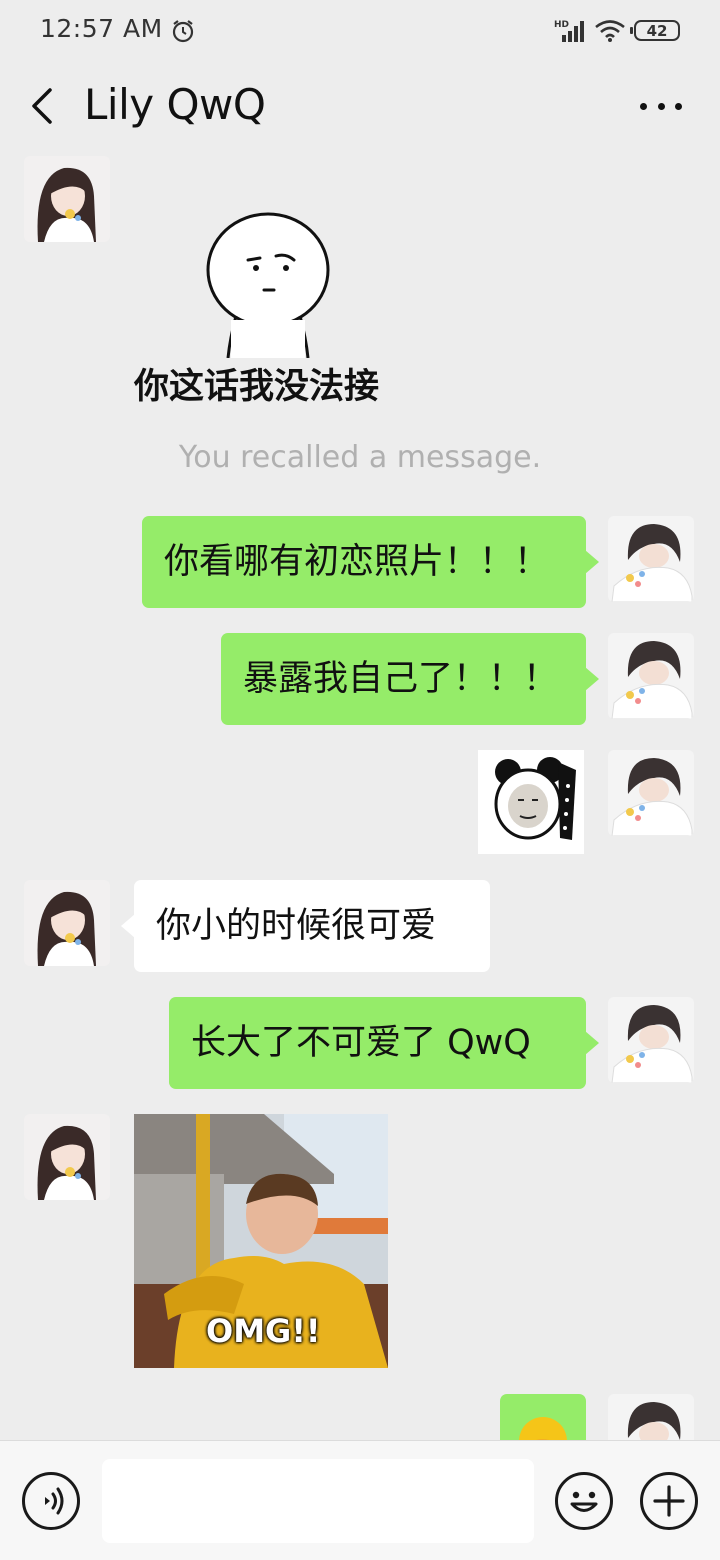 This screenshot has height=1560, width=720. I want to click on alarm-icon, so click(183, 31).